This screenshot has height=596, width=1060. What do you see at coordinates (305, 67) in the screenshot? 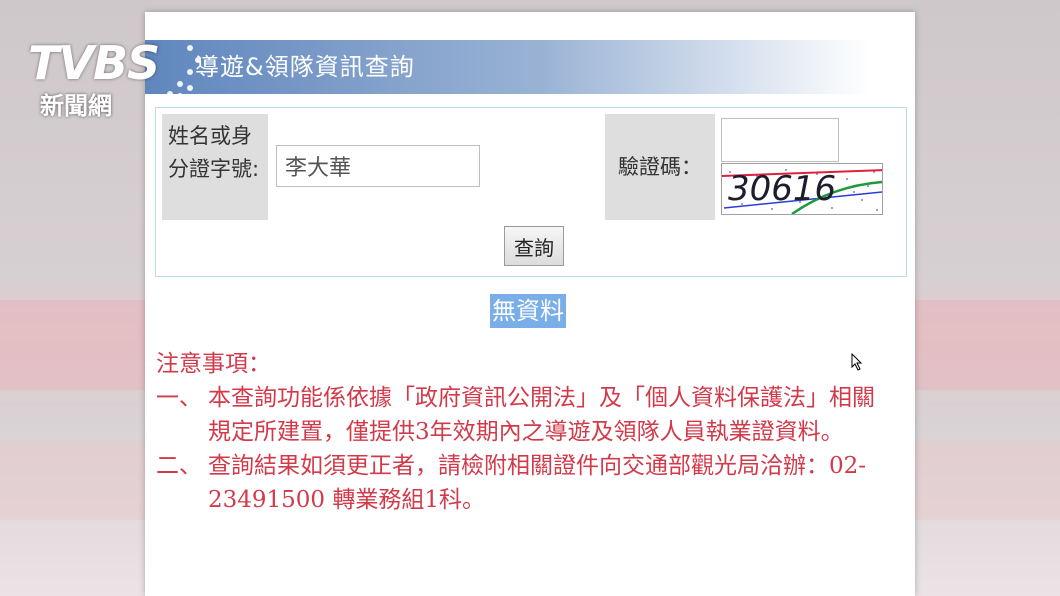
I see `page-title: 導遊&領隊資訊查詢` at bounding box center [305, 67].